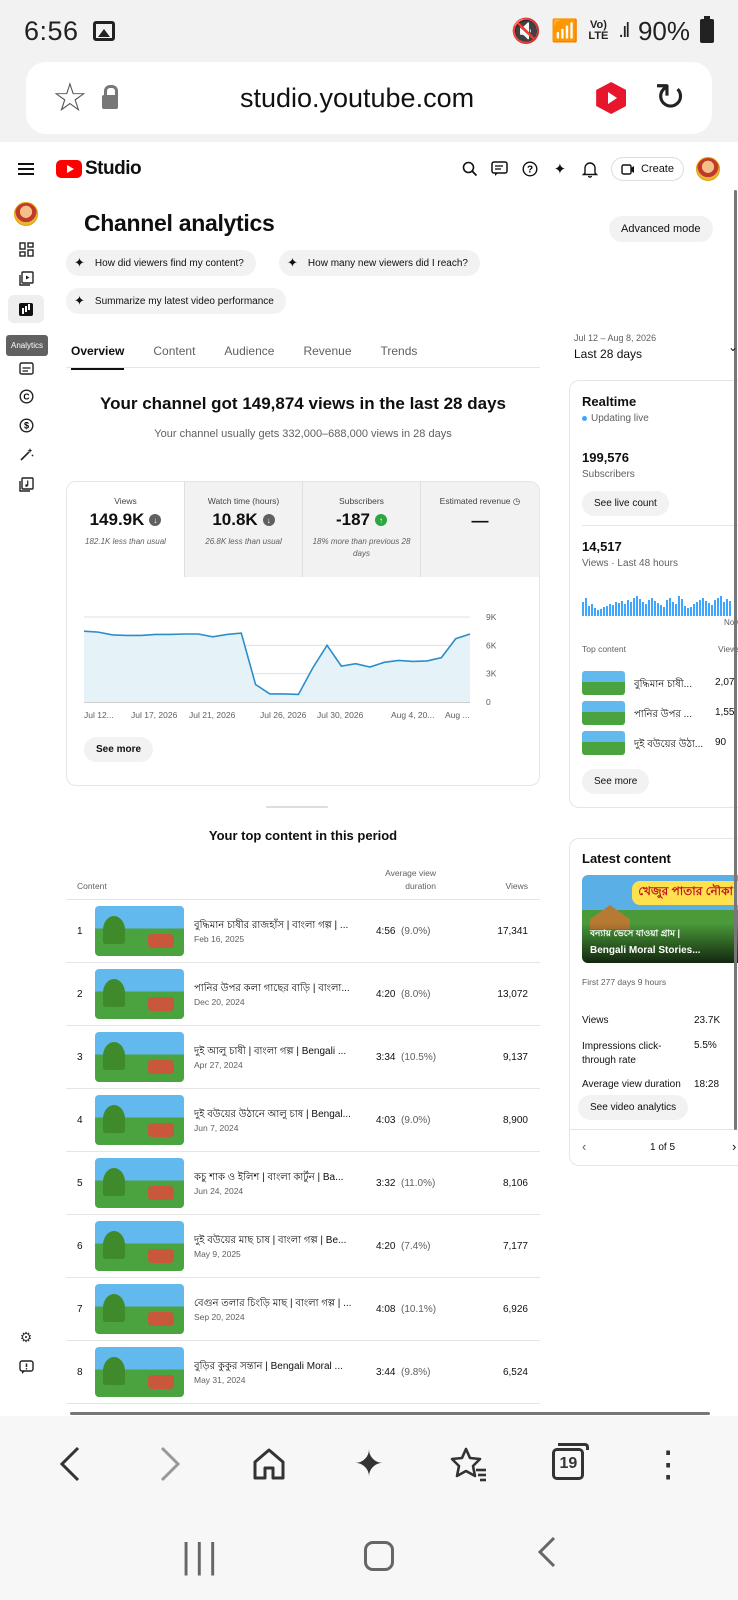 This screenshot has width=738, height=1600. Describe the element at coordinates (670, 98) in the screenshot. I see `reload-icon: ↻` at that location.